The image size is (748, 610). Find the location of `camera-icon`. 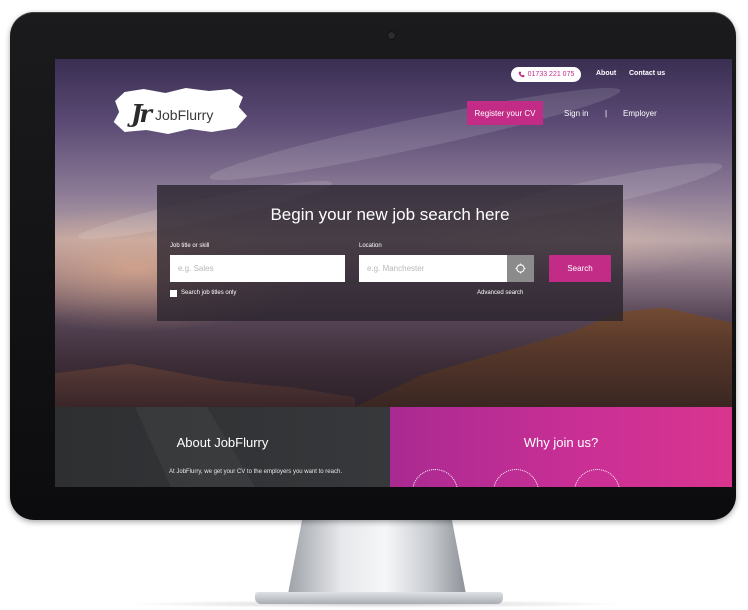

camera-icon is located at coordinates (391, 35).